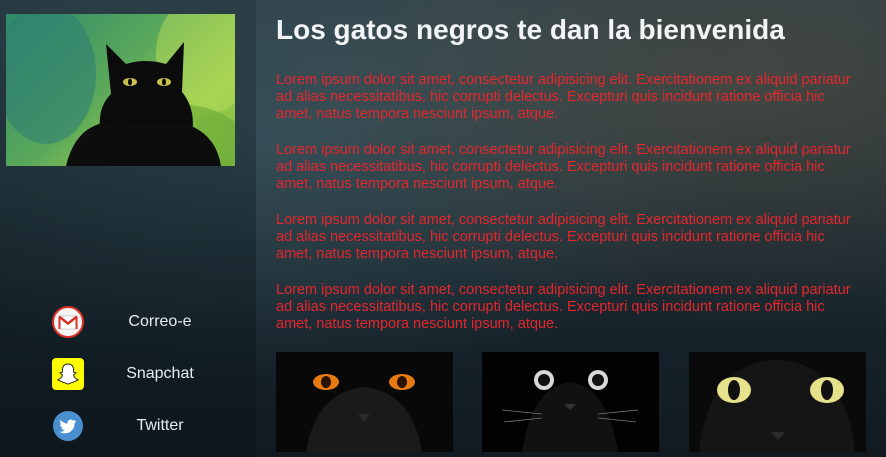  What do you see at coordinates (777, 402) in the screenshot?
I see `cat-yellow-eyes-photo` at bounding box center [777, 402].